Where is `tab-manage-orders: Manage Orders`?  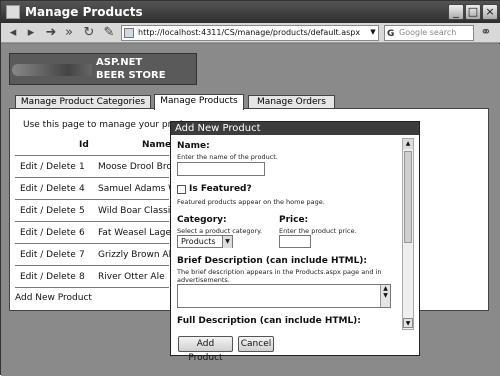 tab-manage-orders: Manage Orders is located at coordinates (291, 102).